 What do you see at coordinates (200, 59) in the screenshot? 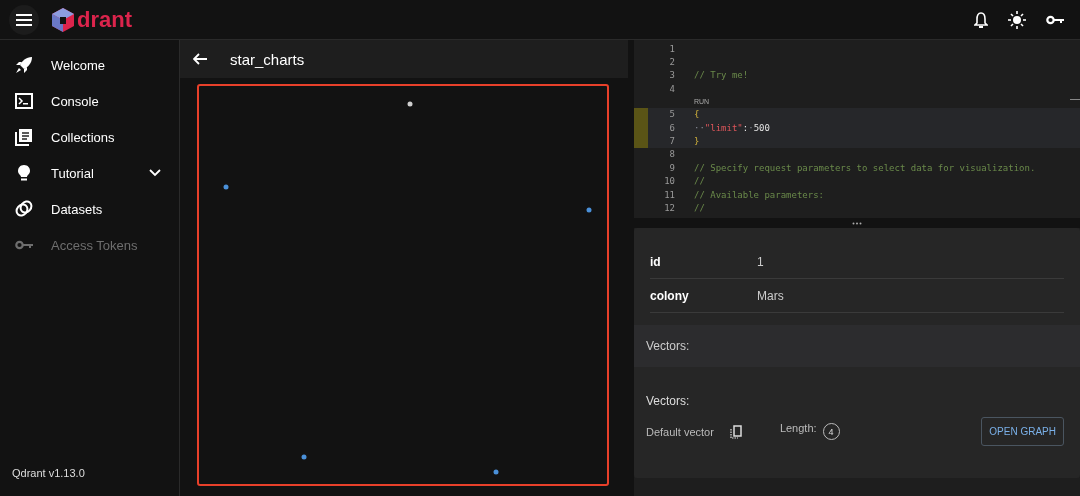
I see `back-arrow-icon` at bounding box center [200, 59].